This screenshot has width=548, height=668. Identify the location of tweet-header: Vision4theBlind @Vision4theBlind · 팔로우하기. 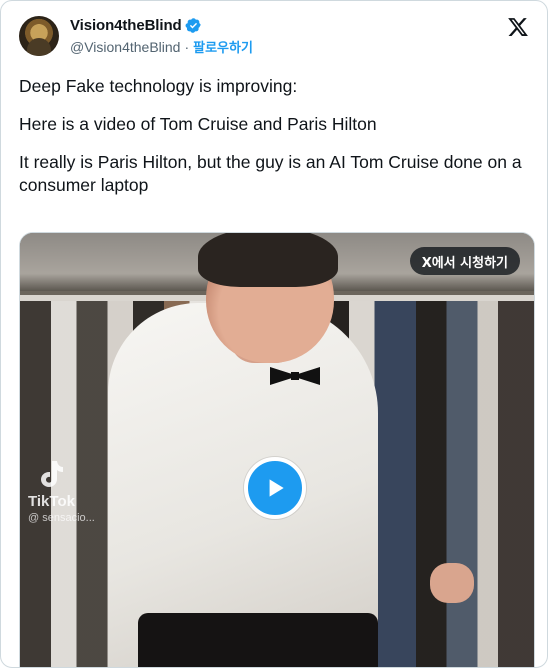
(136, 35).